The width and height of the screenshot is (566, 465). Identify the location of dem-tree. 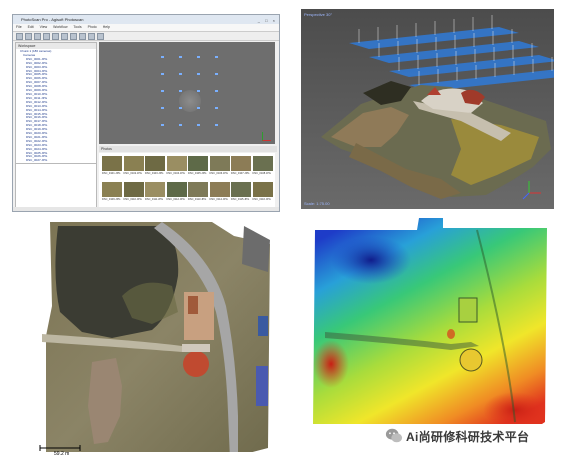
(451, 334).